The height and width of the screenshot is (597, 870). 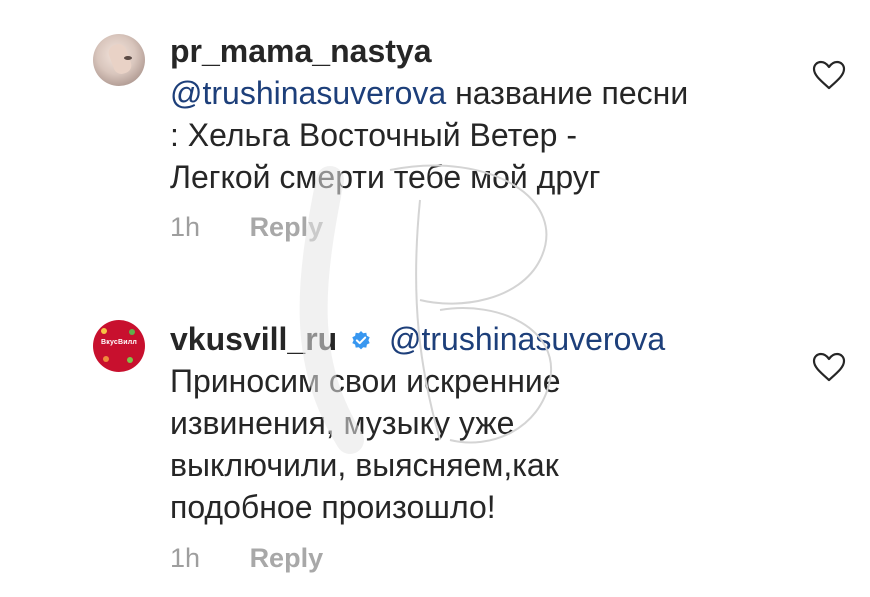 What do you see at coordinates (300, 51) in the screenshot?
I see `username-link: pr_mama_nastya` at bounding box center [300, 51].